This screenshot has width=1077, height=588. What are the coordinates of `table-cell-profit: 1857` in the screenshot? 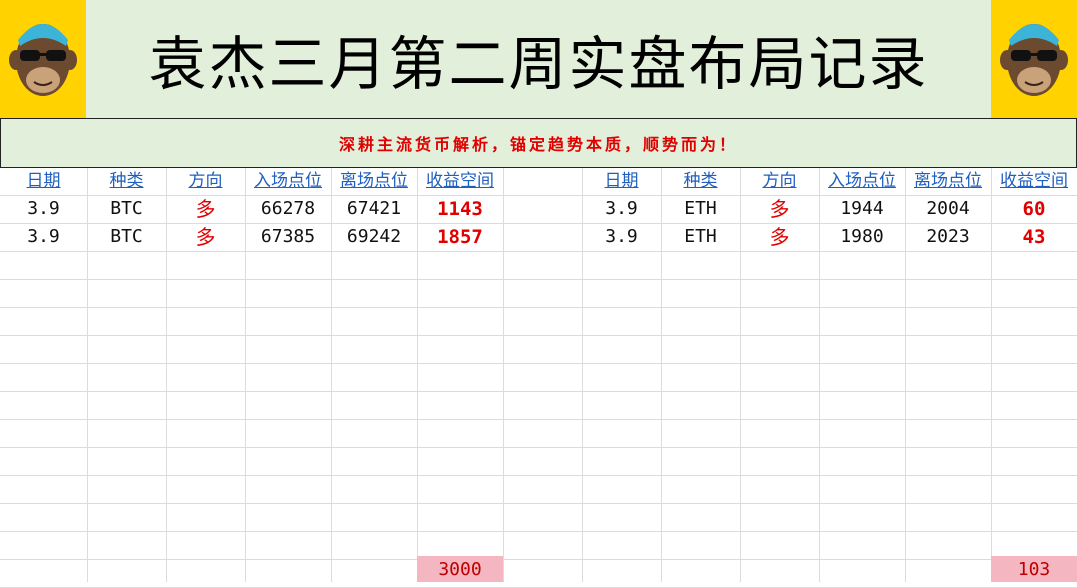 It's located at (460, 237).